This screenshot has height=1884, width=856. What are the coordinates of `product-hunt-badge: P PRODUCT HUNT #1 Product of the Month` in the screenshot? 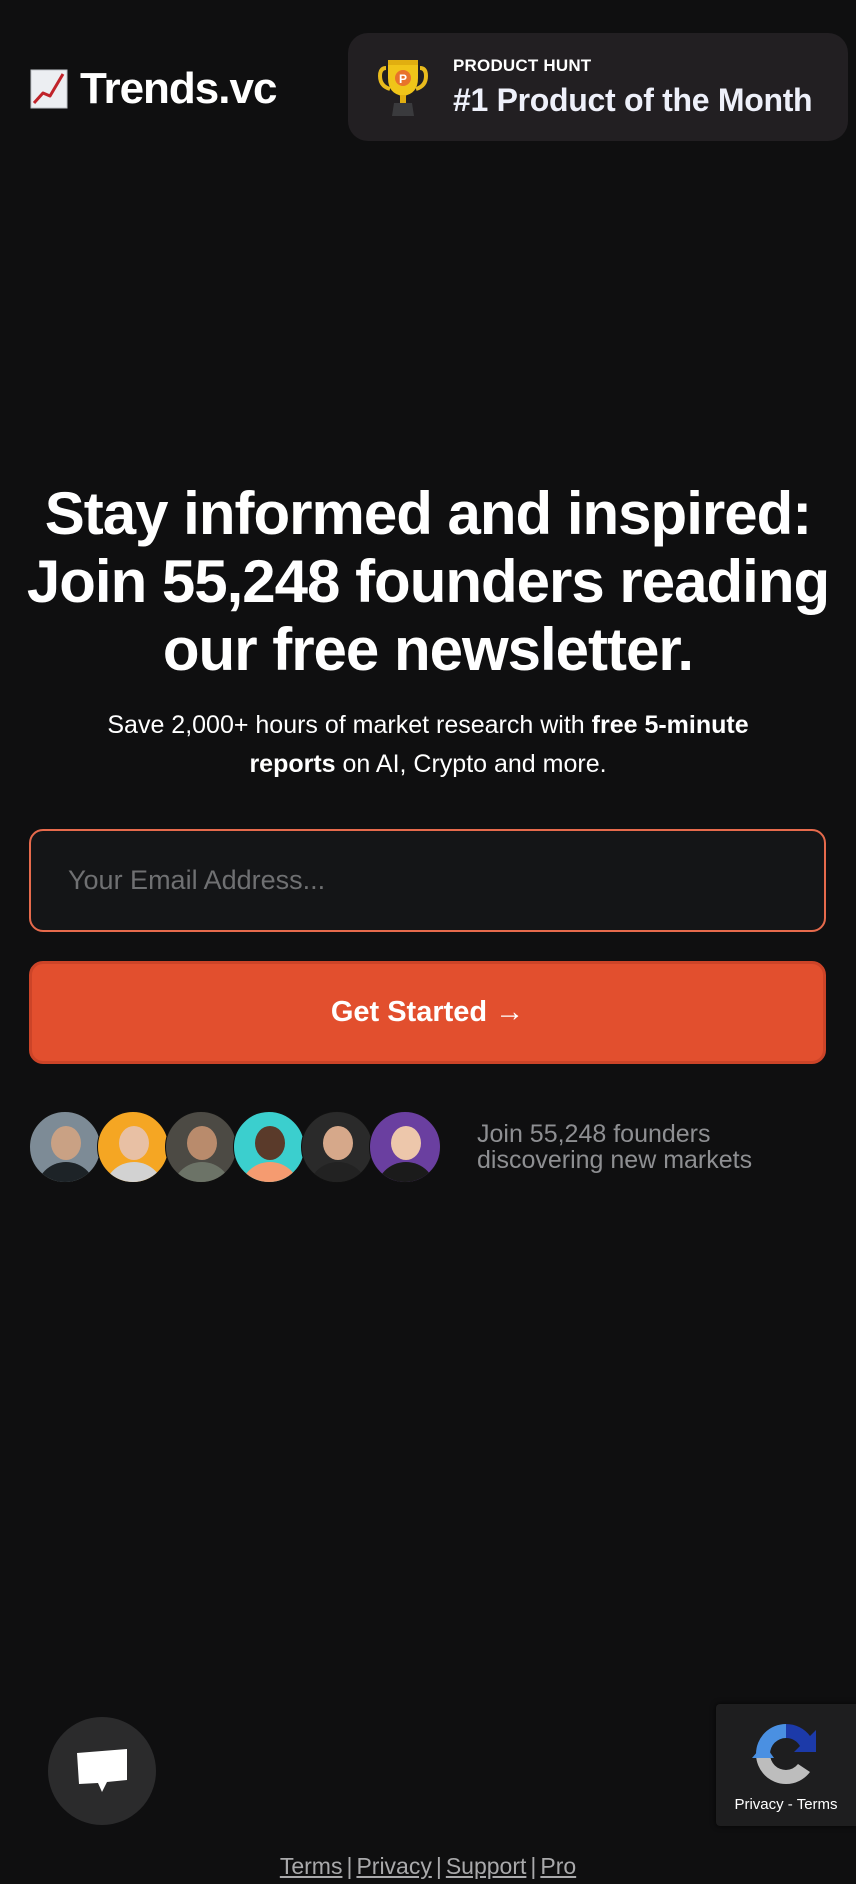 It's located at (598, 87).